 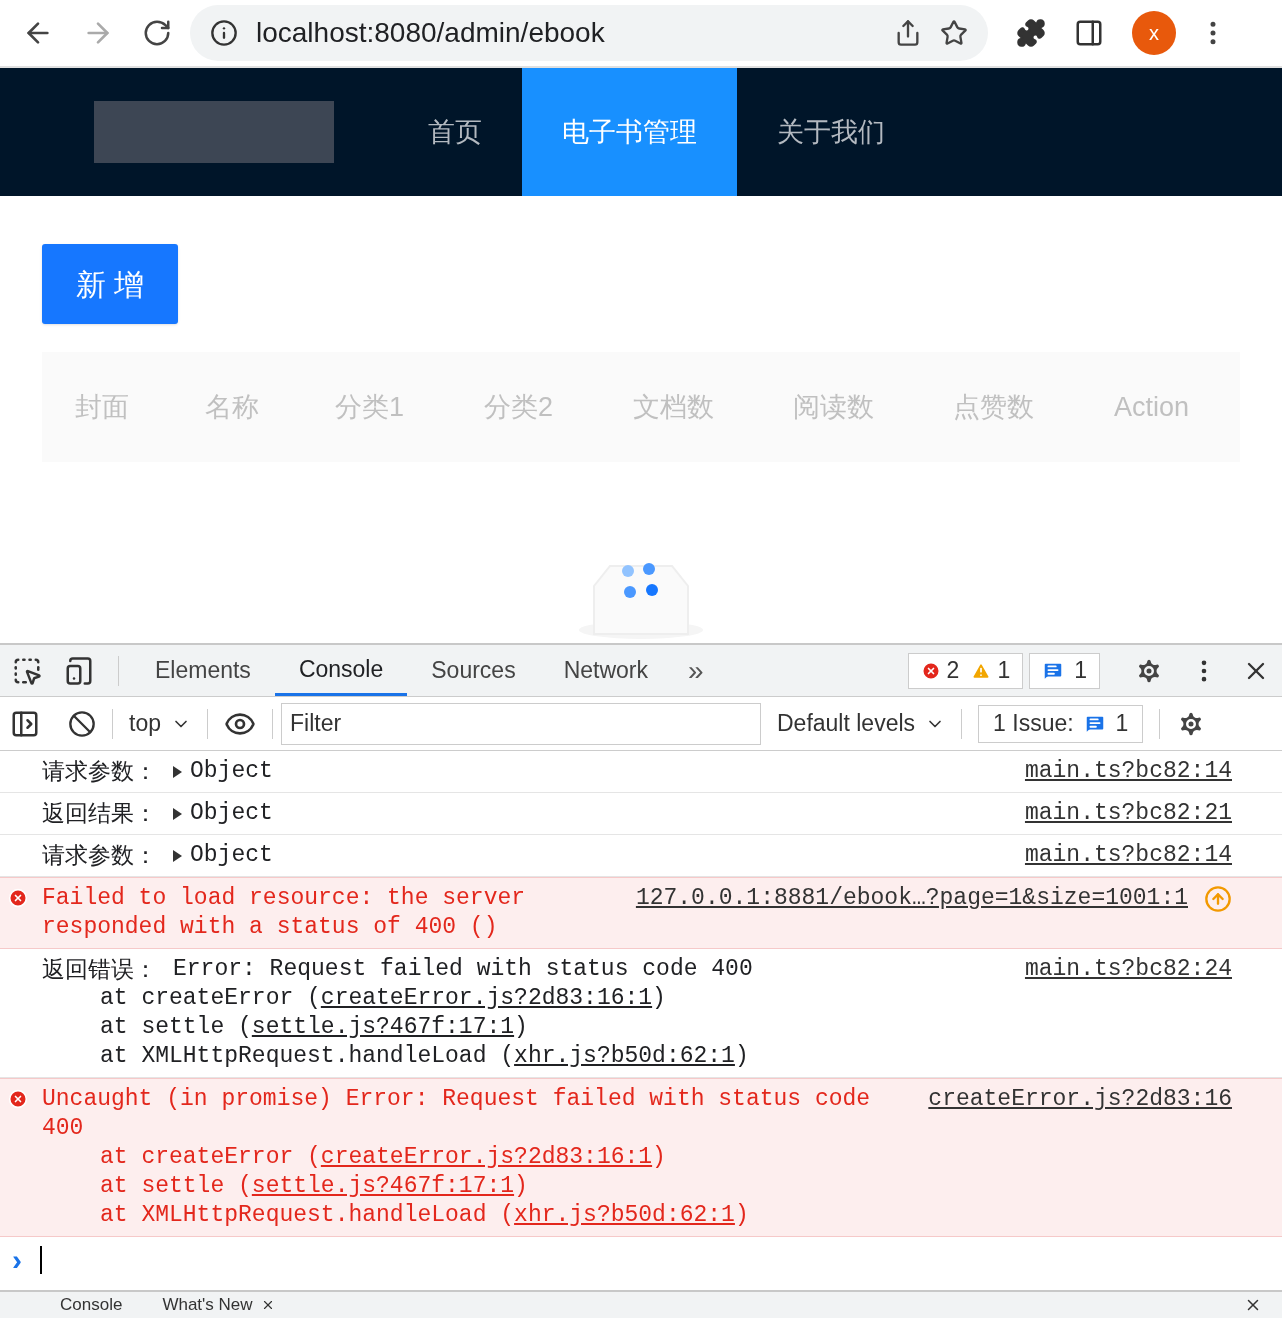 I want to click on devtools-tab: Network, so click(x=605, y=670).